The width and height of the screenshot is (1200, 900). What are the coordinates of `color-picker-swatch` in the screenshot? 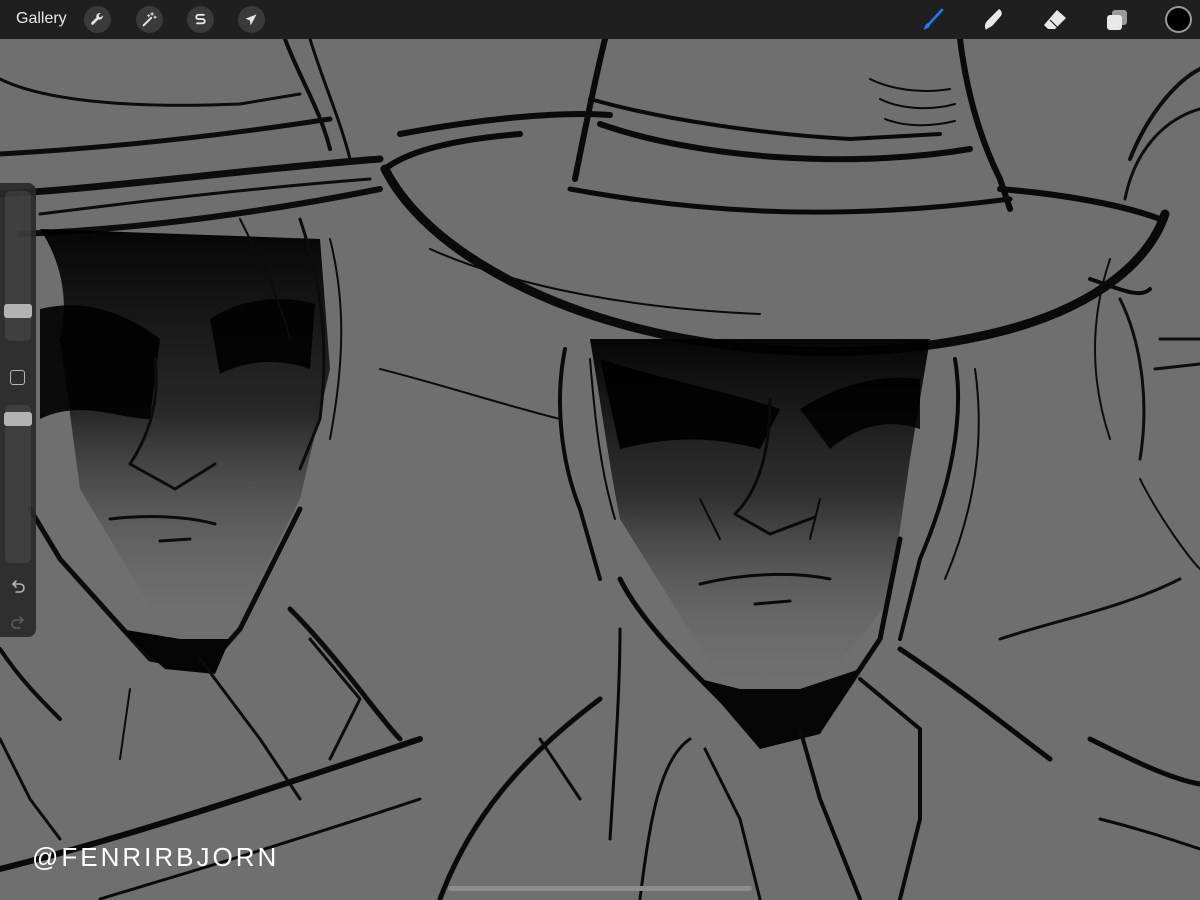 It's located at (1178, 19).